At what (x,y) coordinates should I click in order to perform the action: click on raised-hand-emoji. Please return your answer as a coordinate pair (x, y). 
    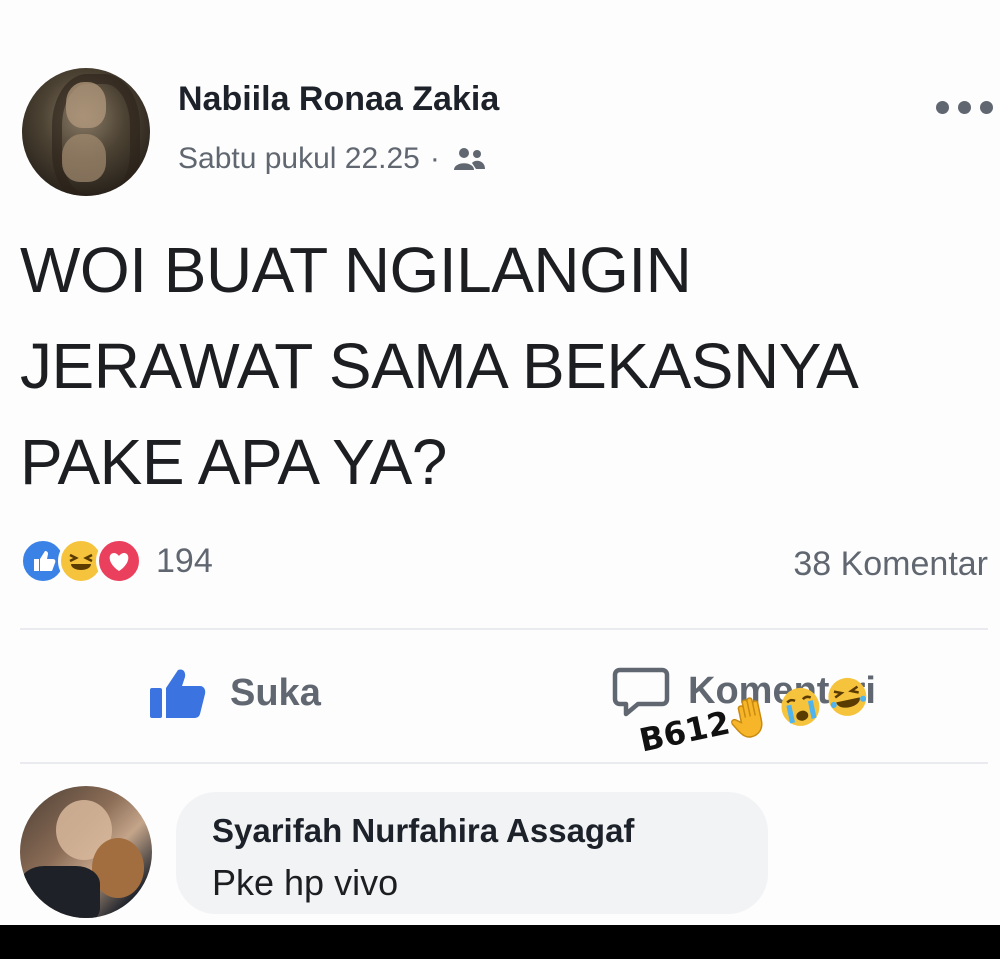
    Looking at the image, I should click on (747, 717).